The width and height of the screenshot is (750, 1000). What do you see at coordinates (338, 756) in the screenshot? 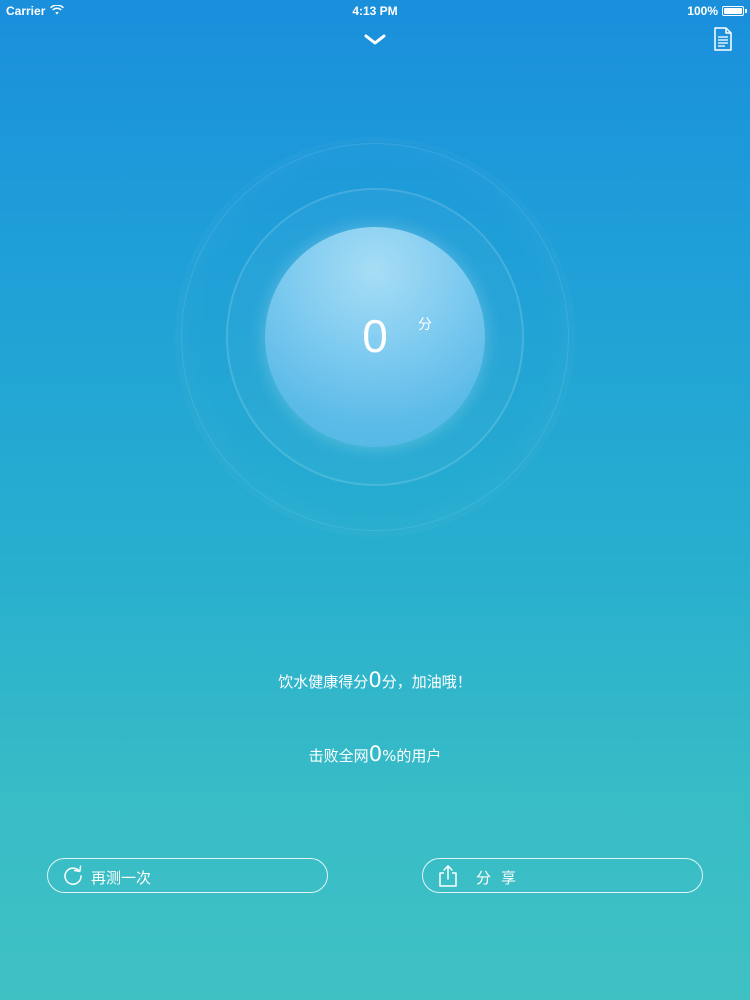
I see `ranking-prefix: 击败全网` at bounding box center [338, 756].